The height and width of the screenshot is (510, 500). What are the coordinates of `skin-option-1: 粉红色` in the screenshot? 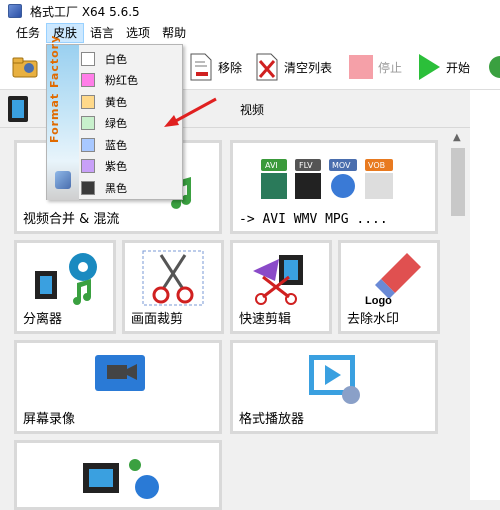 It's located at (131, 80).